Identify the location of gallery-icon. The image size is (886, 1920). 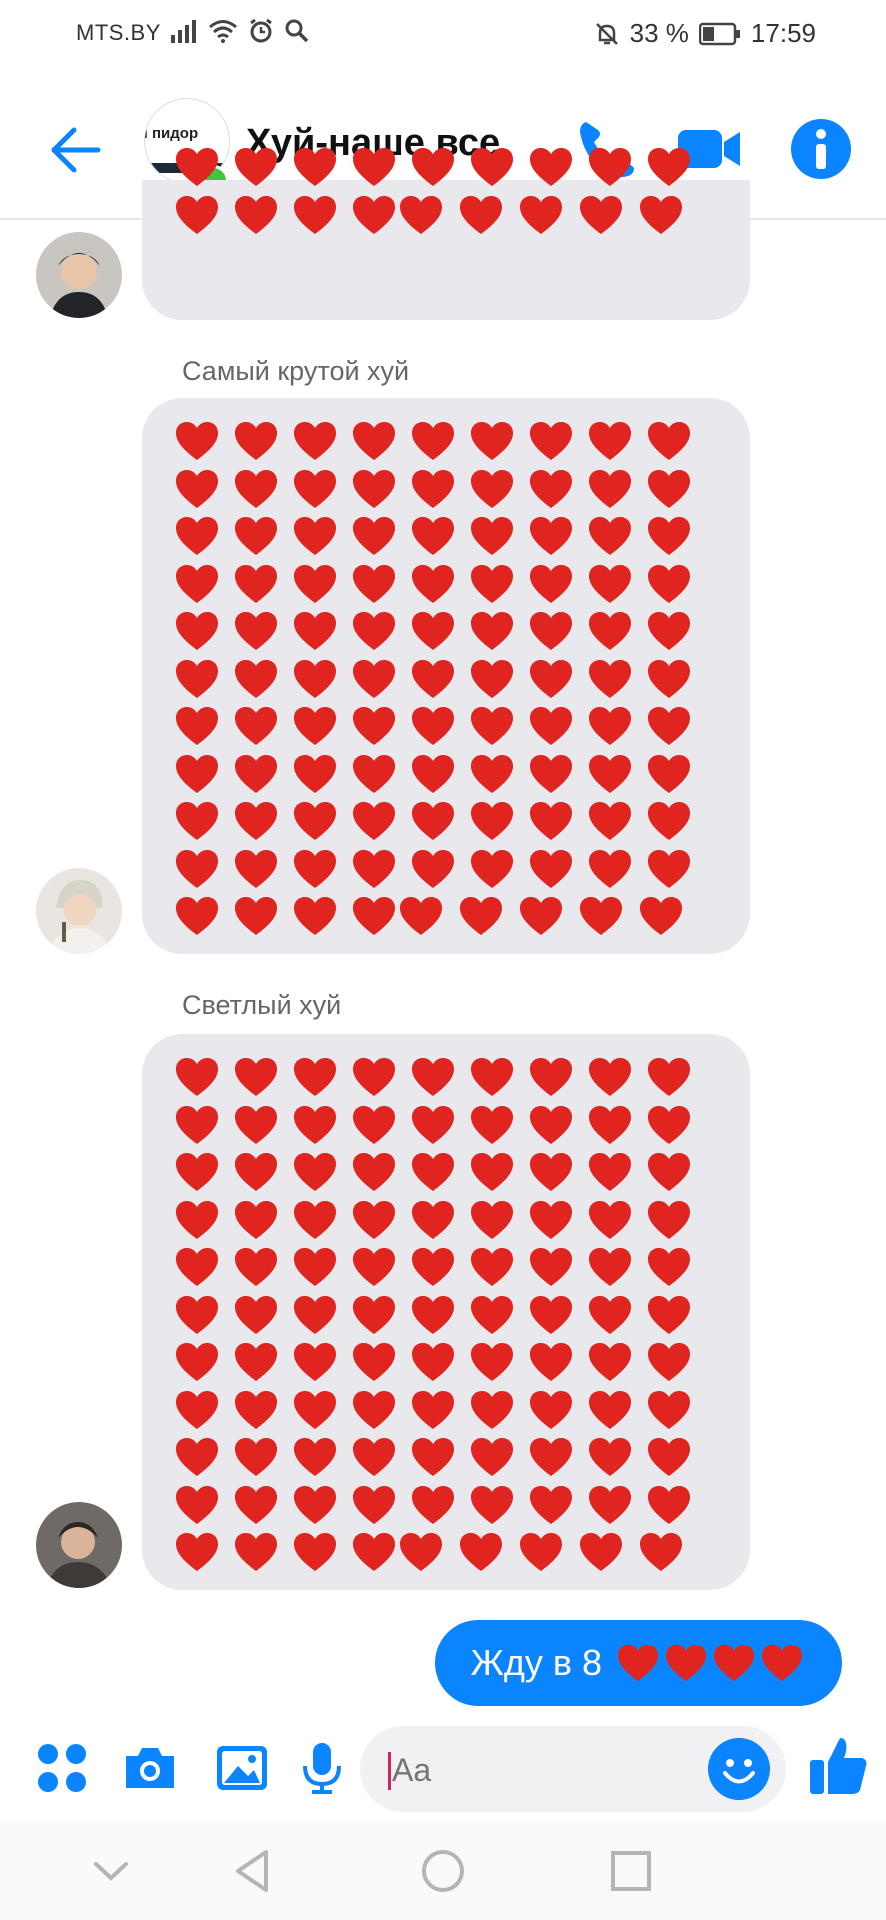
(242, 1768).